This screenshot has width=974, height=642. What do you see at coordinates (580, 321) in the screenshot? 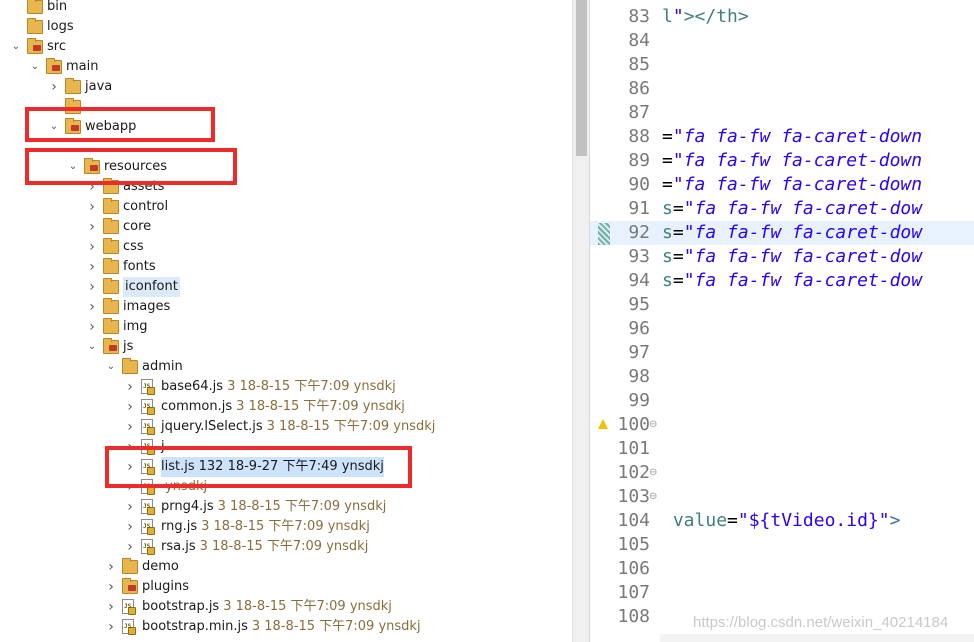
I see `tree-scrollbar` at bounding box center [580, 321].